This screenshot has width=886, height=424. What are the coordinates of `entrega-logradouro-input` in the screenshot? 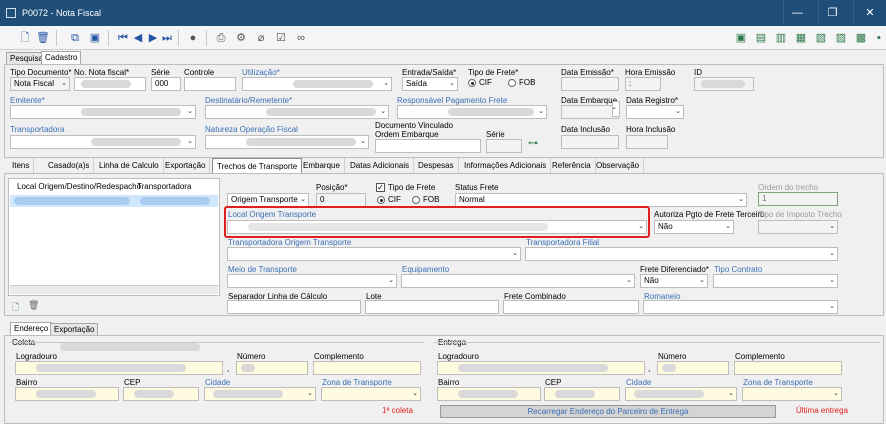 It's located at (541, 368).